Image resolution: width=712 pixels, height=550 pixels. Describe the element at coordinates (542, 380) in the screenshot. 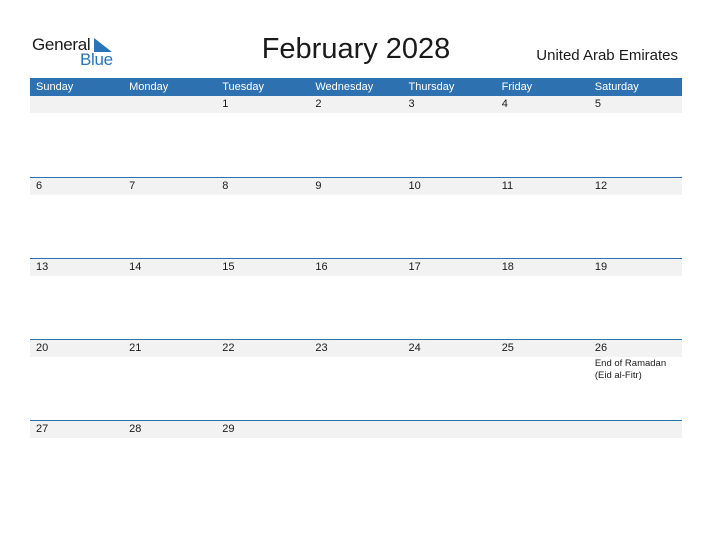

I see `day-cell: 25` at that location.